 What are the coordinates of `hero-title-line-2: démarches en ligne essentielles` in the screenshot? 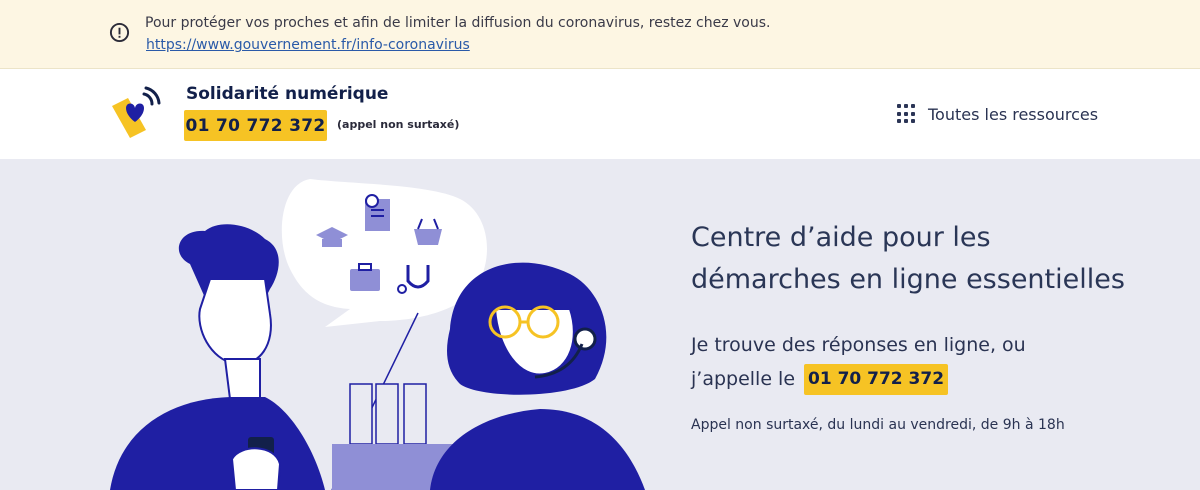 It's located at (908, 279).